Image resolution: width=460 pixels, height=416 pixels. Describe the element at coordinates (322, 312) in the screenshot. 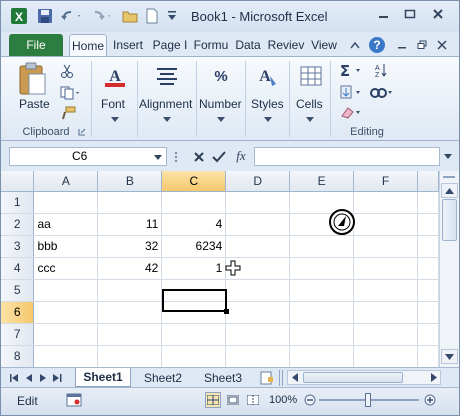

I see `cell-e6` at that location.